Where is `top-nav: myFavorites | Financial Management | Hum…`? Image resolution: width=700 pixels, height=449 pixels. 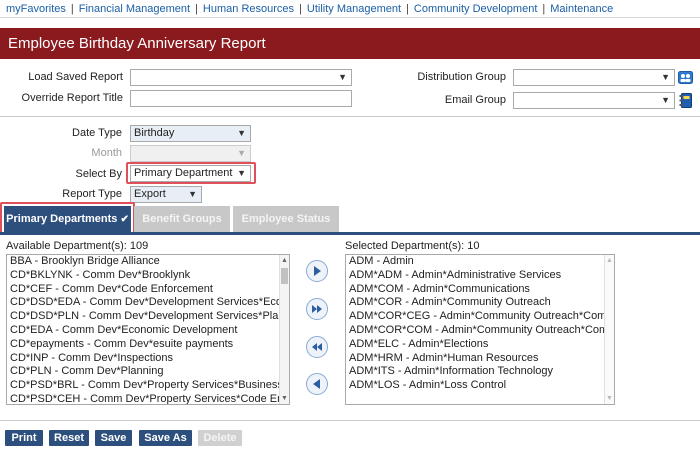
top-nav: myFavorites | Financial Management | Hum… is located at coordinates (350, 9).